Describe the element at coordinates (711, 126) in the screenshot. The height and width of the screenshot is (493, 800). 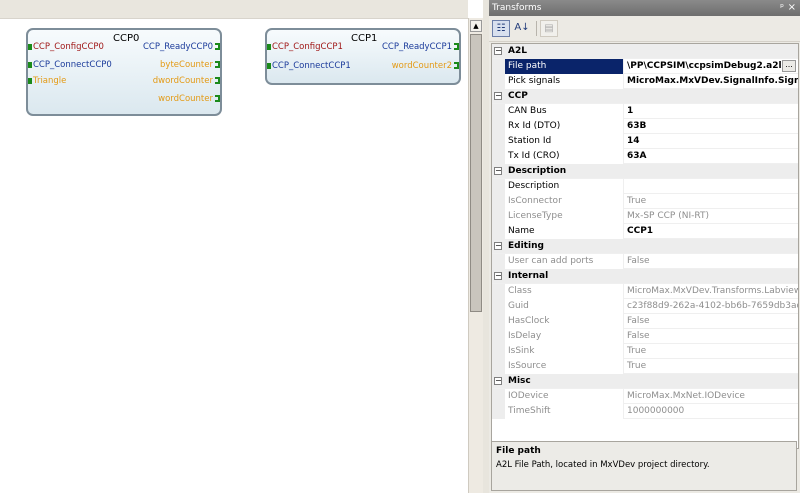
I see `property-value: 63B` at that location.